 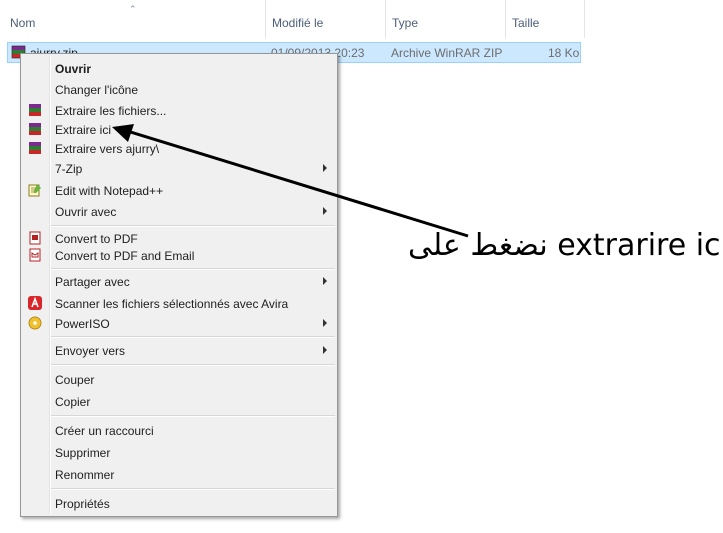 What do you see at coordinates (565, 245) in the screenshot?
I see `annotation-text: نضغط على extrarire ici` at bounding box center [565, 245].